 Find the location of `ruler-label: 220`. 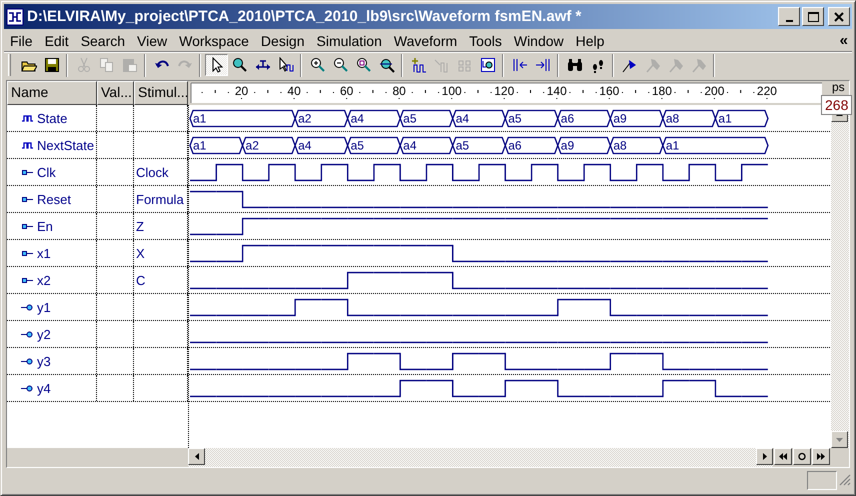

ruler-label: 220 is located at coordinates (766, 91).